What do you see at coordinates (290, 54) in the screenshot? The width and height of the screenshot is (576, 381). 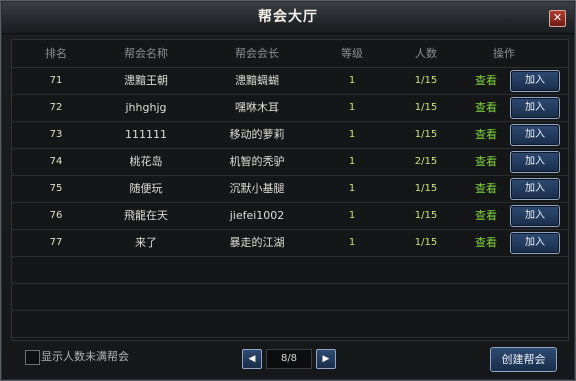 I see `table-header: 排名 帮会名称 帮会会长 等级 人数 操作` at bounding box center [290, 54].